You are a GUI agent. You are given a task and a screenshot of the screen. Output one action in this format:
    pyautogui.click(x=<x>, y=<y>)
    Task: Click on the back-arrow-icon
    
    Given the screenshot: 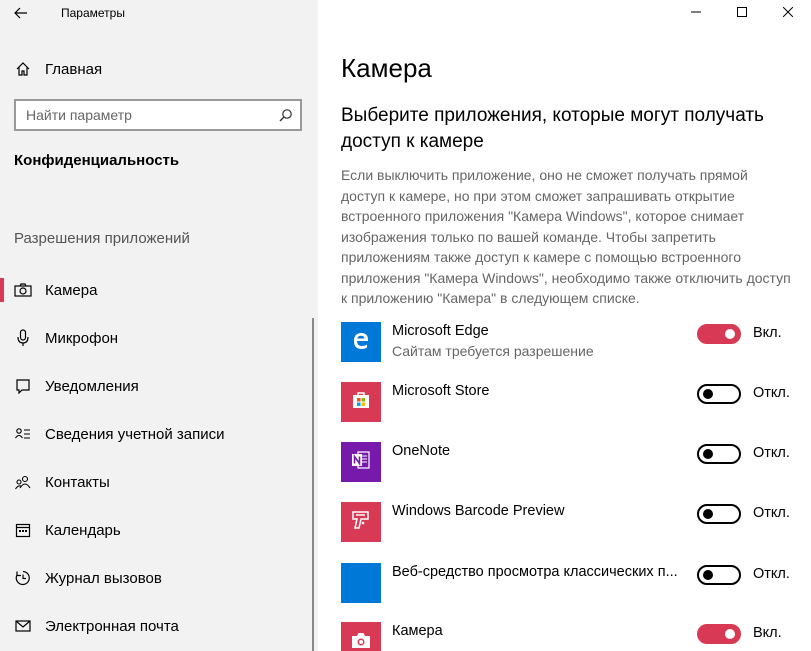 What is the action you would take?
    pyautogui.click(x=20, y=13)
    